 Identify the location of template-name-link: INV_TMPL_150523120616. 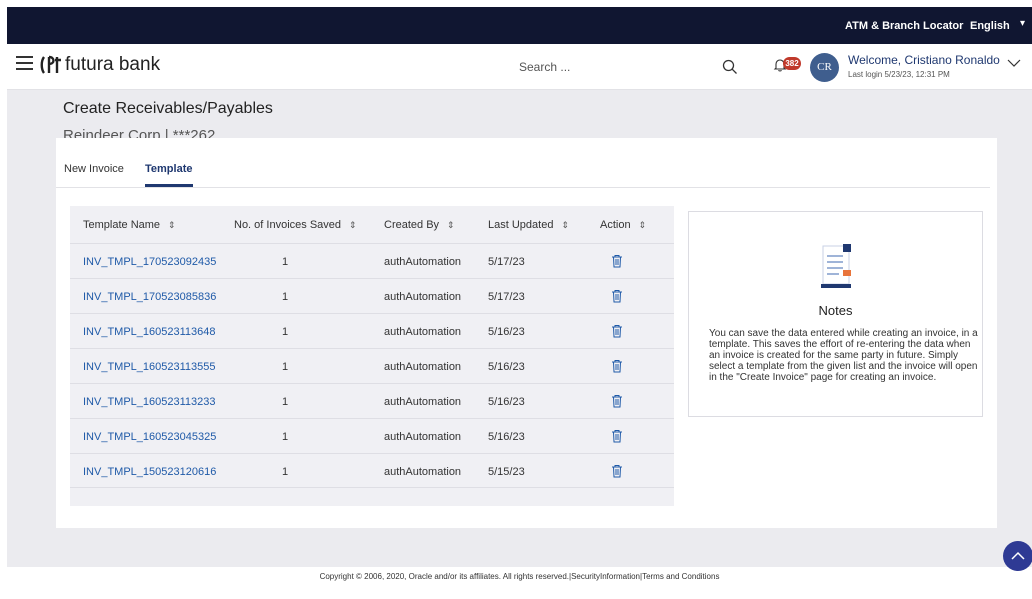
(149, 472).